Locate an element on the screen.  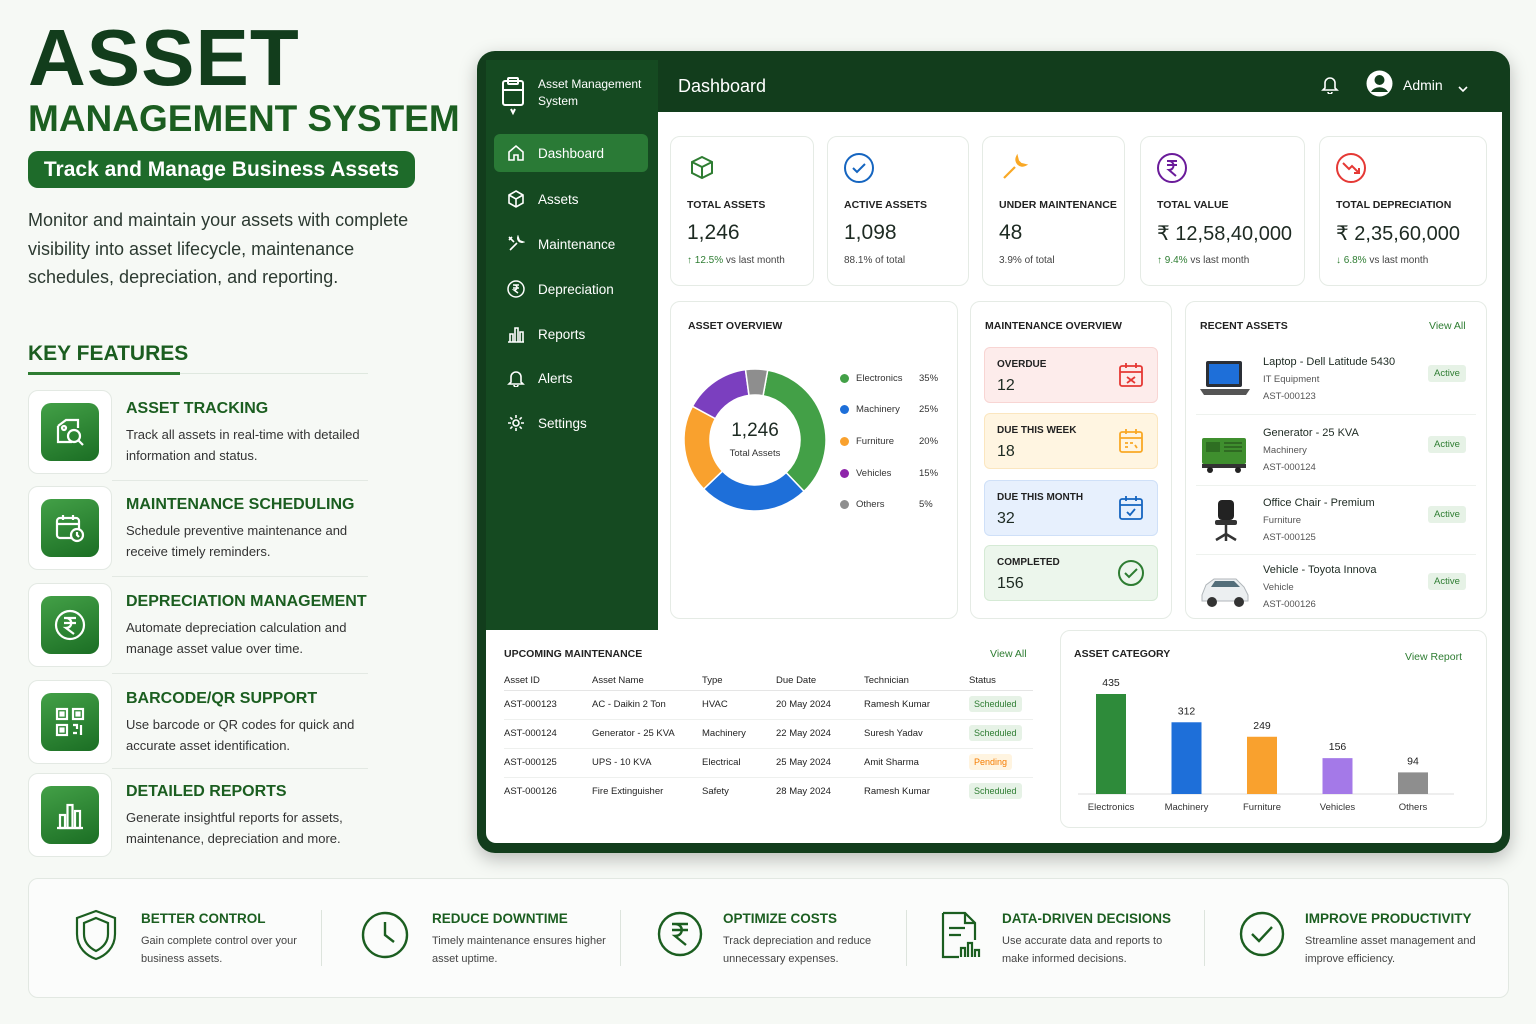
upcoming-maintenance-view-all-link: View All is located at coordinates (1008, 654).